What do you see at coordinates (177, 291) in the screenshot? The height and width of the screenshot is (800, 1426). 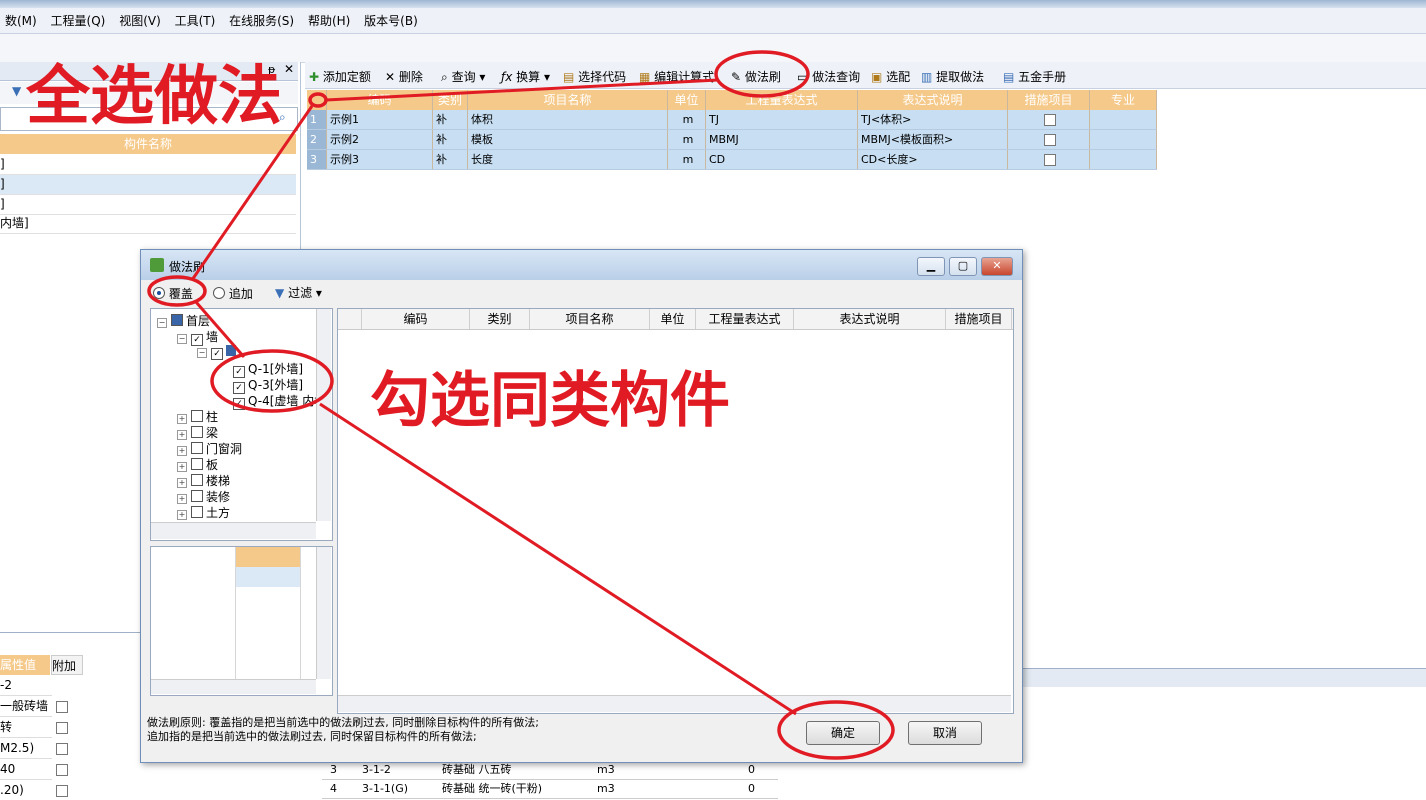 I see `highlight-ring-overwrite` at bounding box center [177, 291].